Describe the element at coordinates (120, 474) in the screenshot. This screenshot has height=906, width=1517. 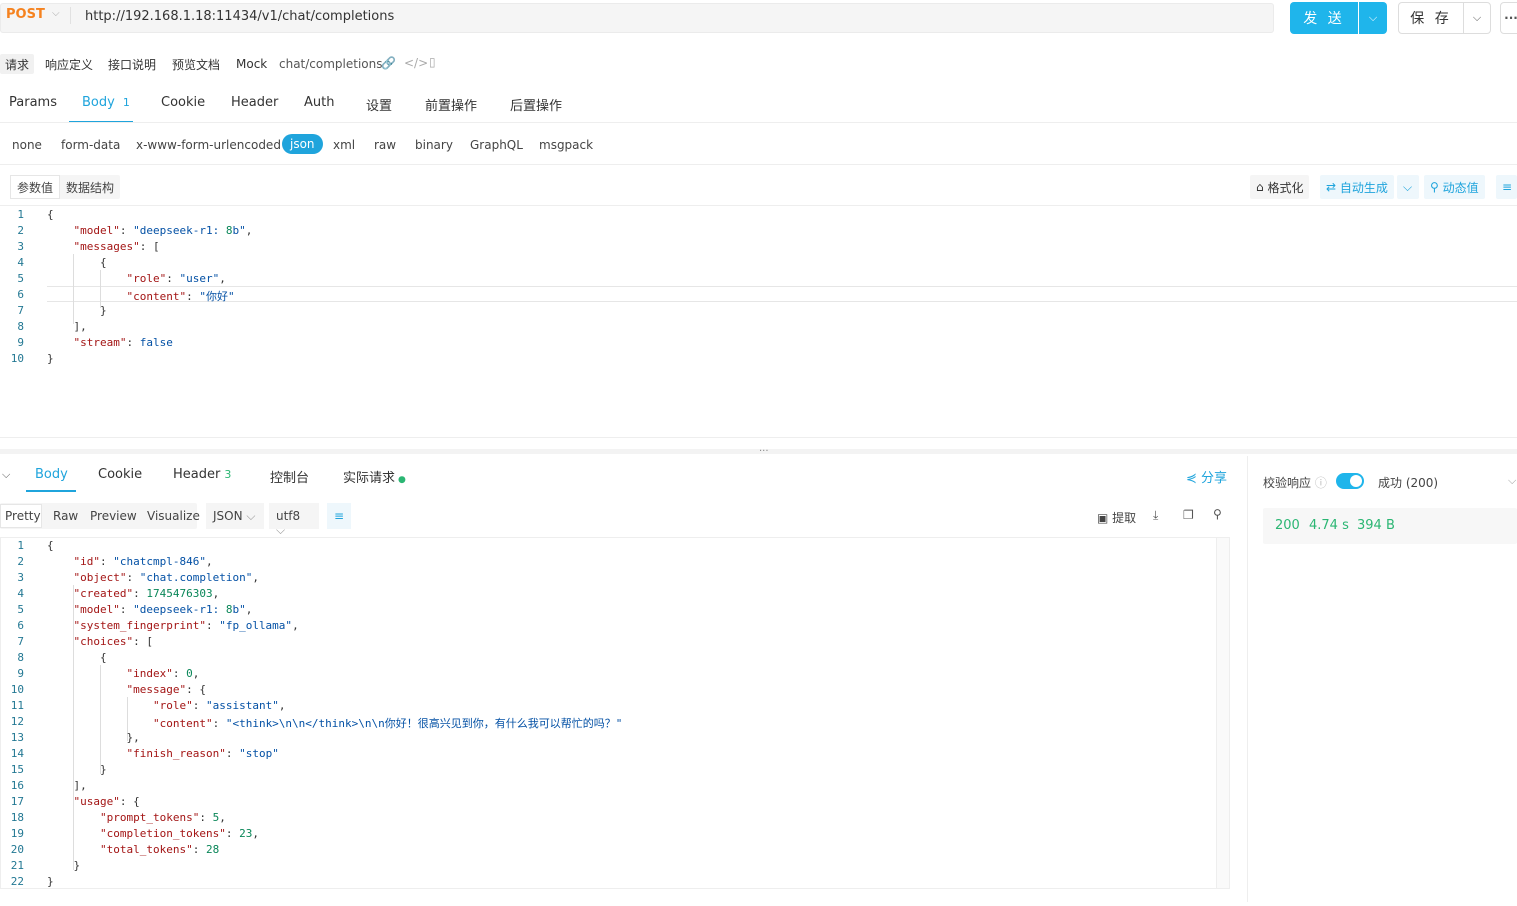
I see `response-tab-cookie: Cookie` at that location.